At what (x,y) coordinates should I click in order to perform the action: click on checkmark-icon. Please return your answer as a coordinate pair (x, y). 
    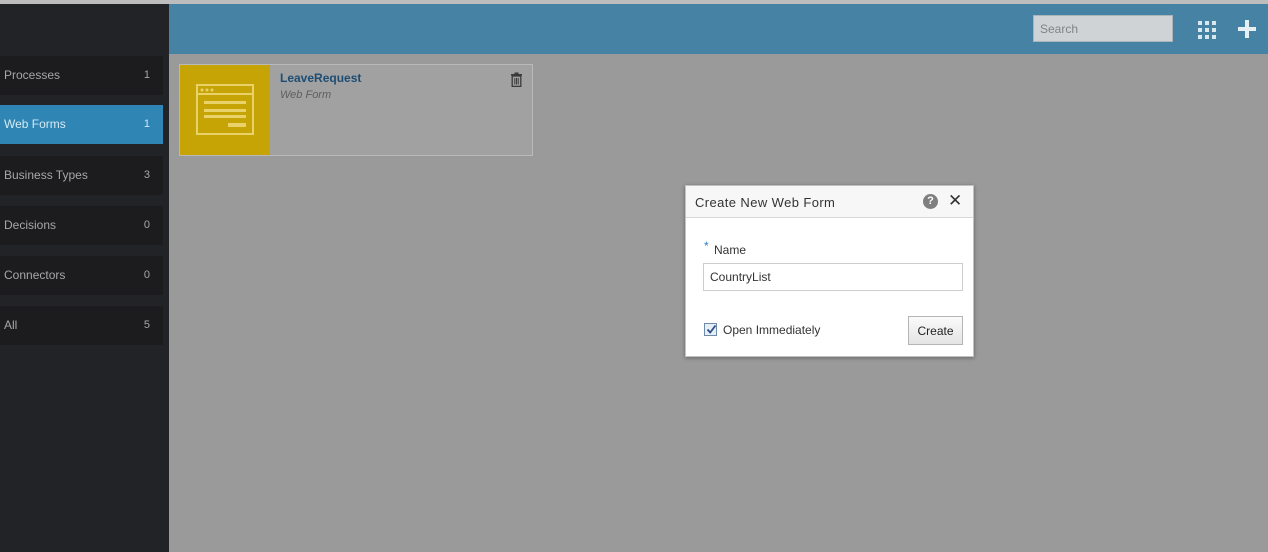
    Looking at the image, I should click on (711, 329).